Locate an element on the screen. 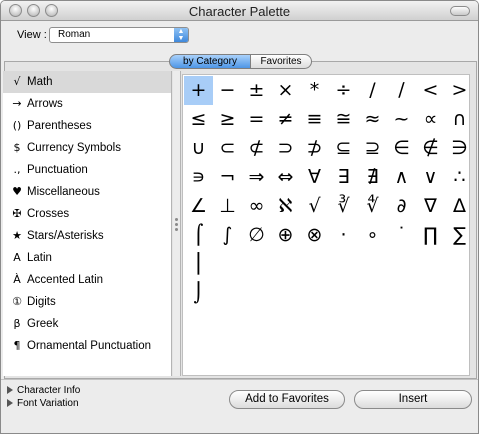 This screenshot has width=479, height=434. character-cell: ∑ is located at coordinates (459, 235).